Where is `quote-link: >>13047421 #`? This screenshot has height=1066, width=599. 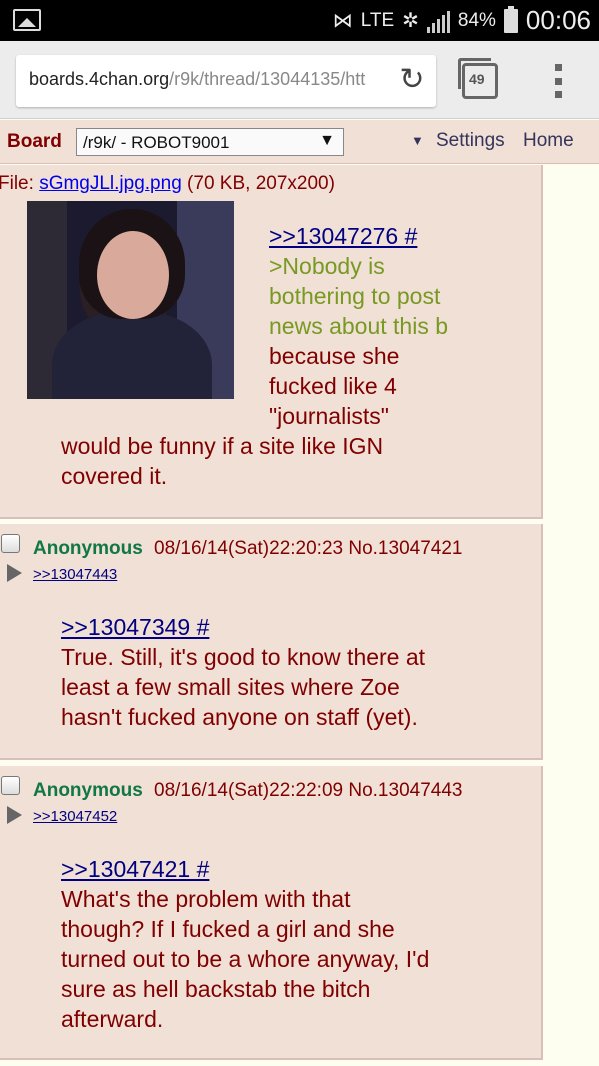
quote-link: >>13047421 # is located at coordinates (245, 869).